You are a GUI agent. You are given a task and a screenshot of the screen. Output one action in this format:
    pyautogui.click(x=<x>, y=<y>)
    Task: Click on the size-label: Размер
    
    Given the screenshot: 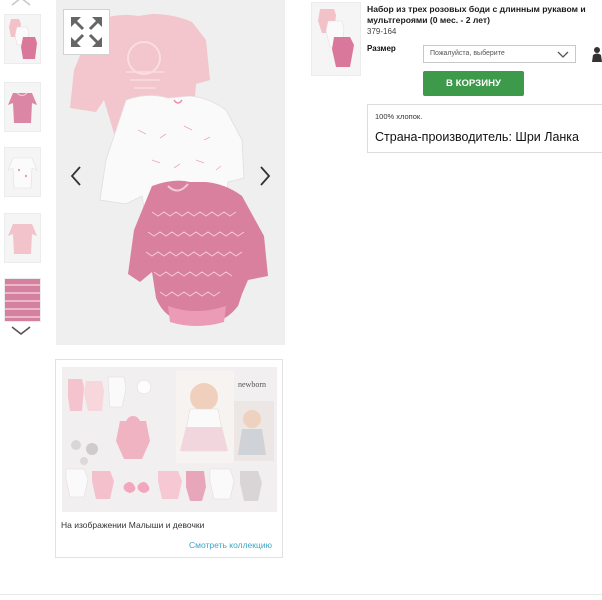 What is the action you would take?
    pyautogui.click(x=381, y=48)
    